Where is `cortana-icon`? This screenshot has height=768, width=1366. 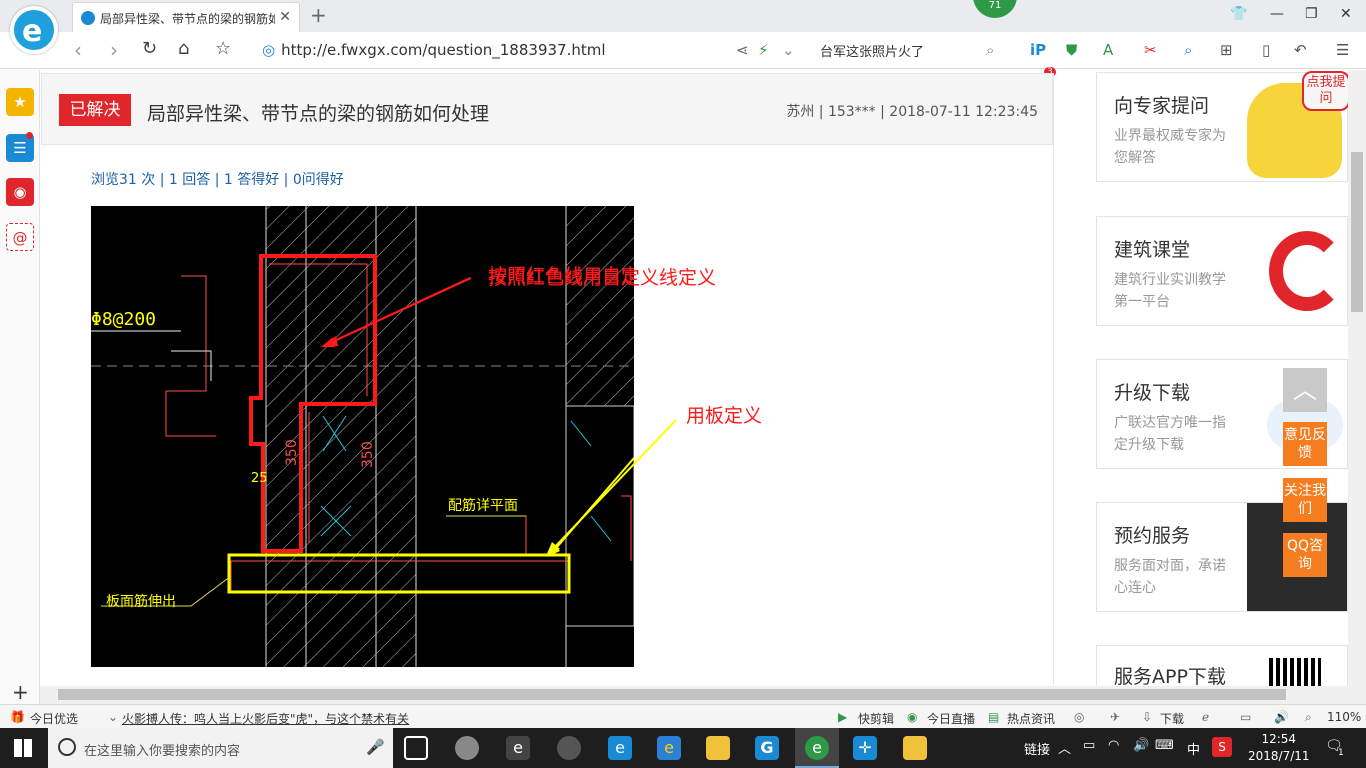
cortana-icon is located at coordinates (67, 747).